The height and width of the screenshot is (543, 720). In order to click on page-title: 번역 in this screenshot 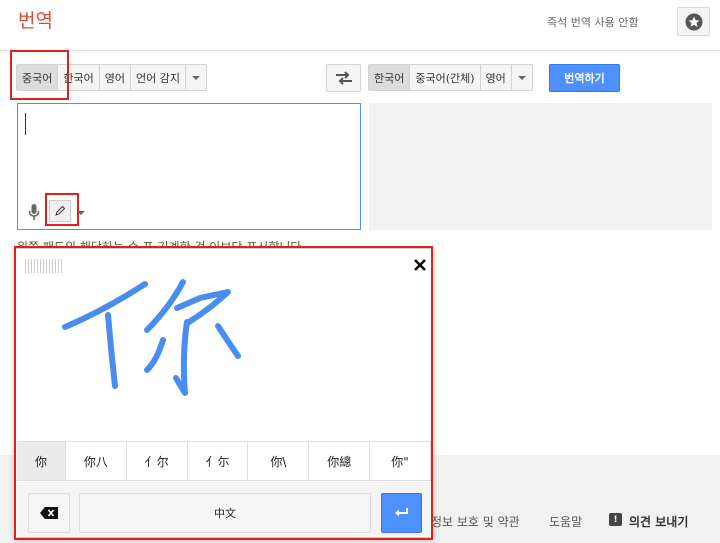, I will do `click(35, 21)`.